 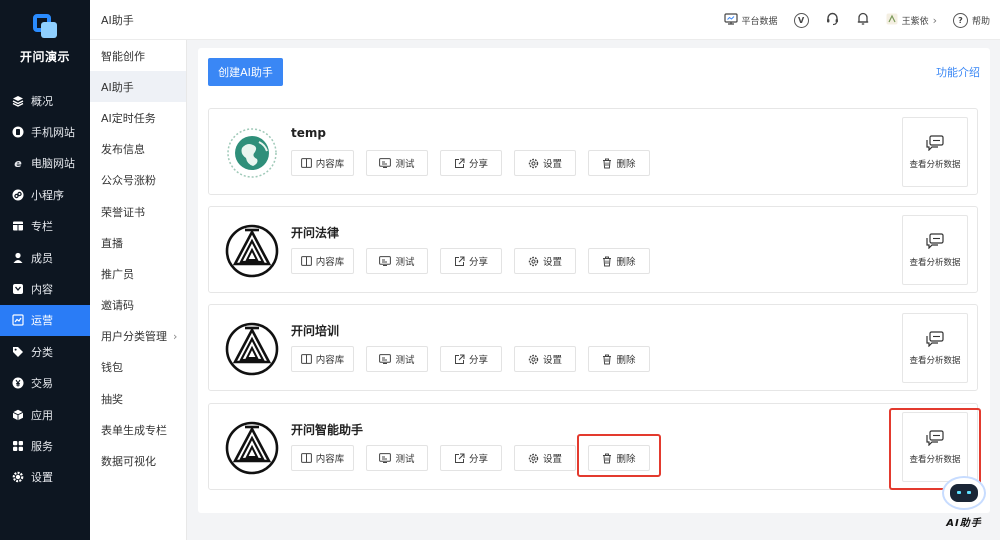 What do you see at coordinates (45, 320) in the screenshot?
I see `nav-item-operations: 运营` at bounding box center [45, 320].